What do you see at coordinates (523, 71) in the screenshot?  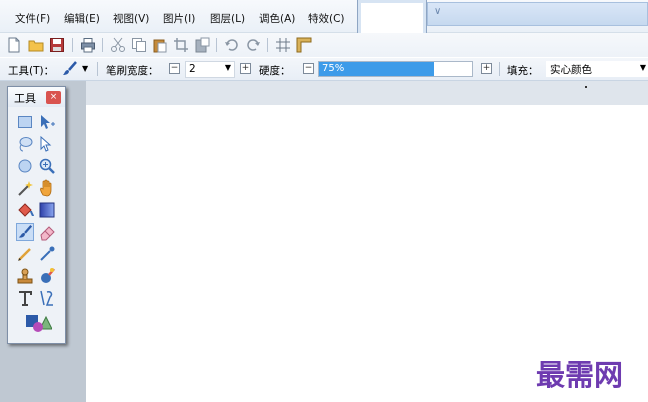 I see `fill-label: 填充：` at bounding box center [523, 71].